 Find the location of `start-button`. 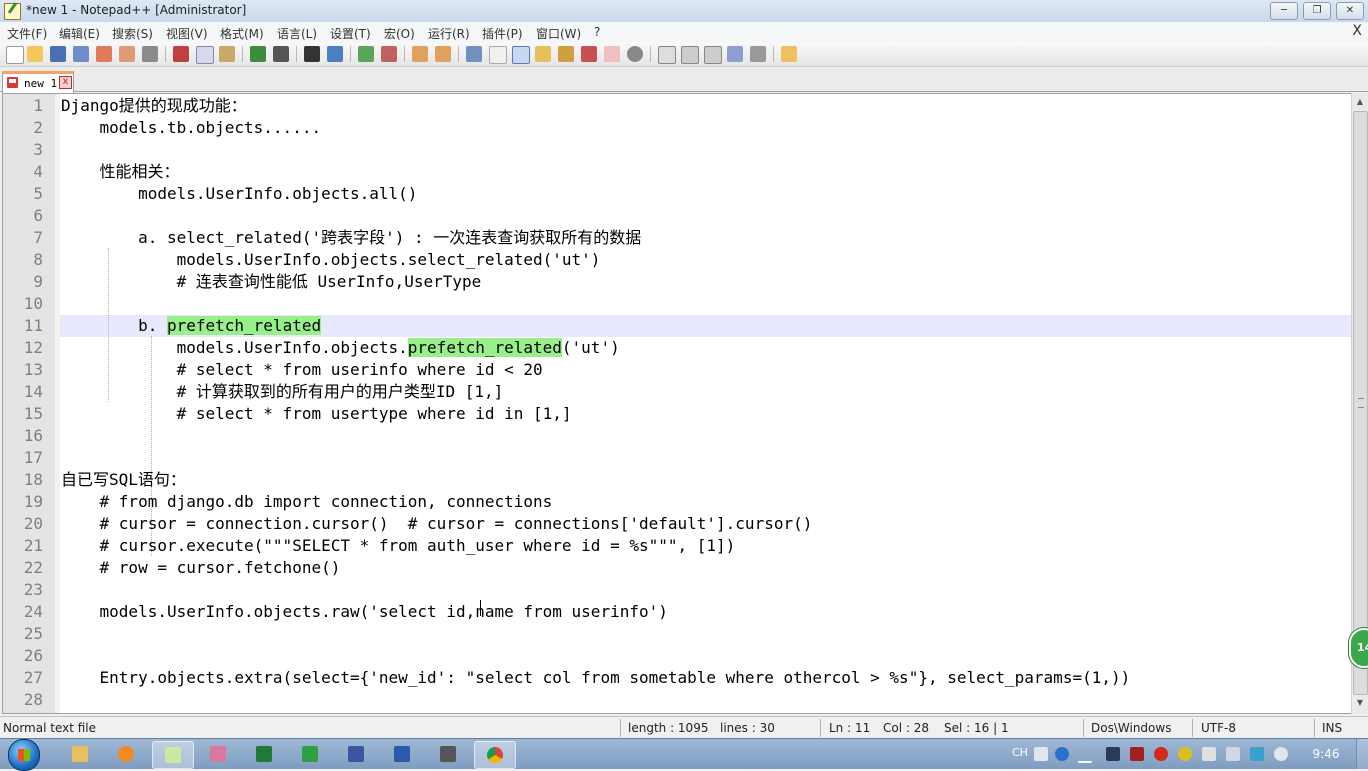

start-button is located at coordinates (24, 755).